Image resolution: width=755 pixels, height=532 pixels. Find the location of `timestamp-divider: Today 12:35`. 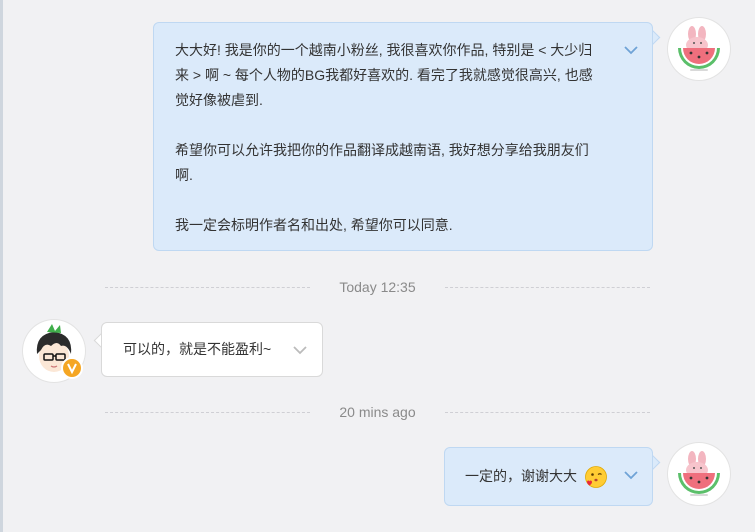

timestamp-divider: Today 12:35 is located at coordinates (377, 287).